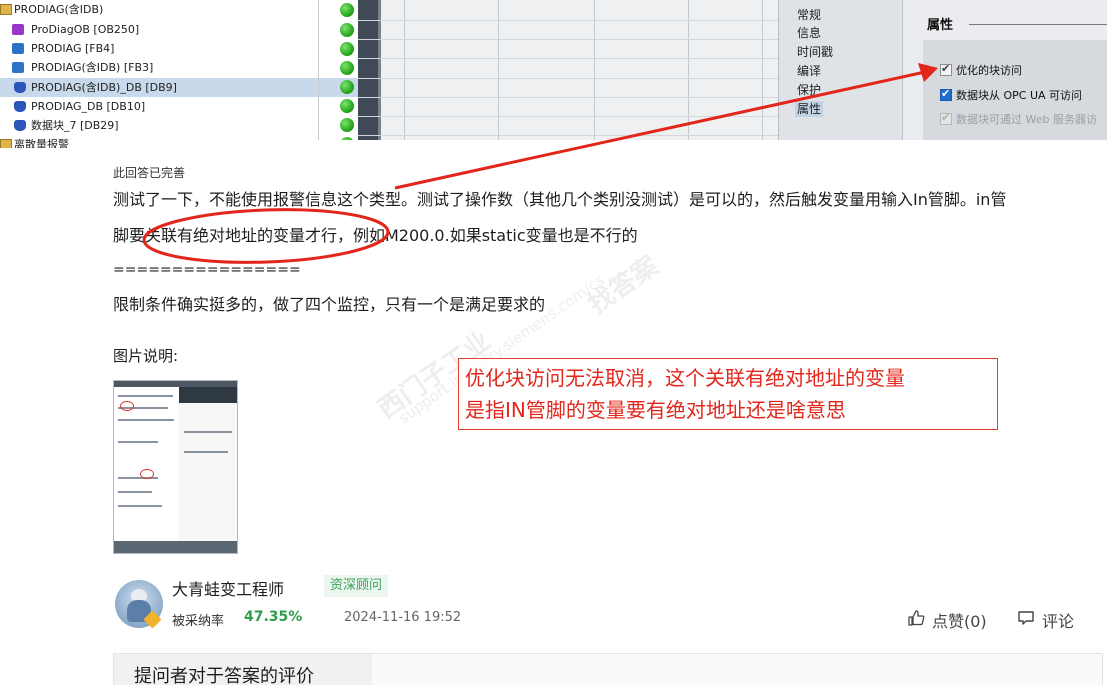 The width and height of the screenshot is (1107, 685). I want to click on accept-rate-label: 被采纳率, so click(198, 621).